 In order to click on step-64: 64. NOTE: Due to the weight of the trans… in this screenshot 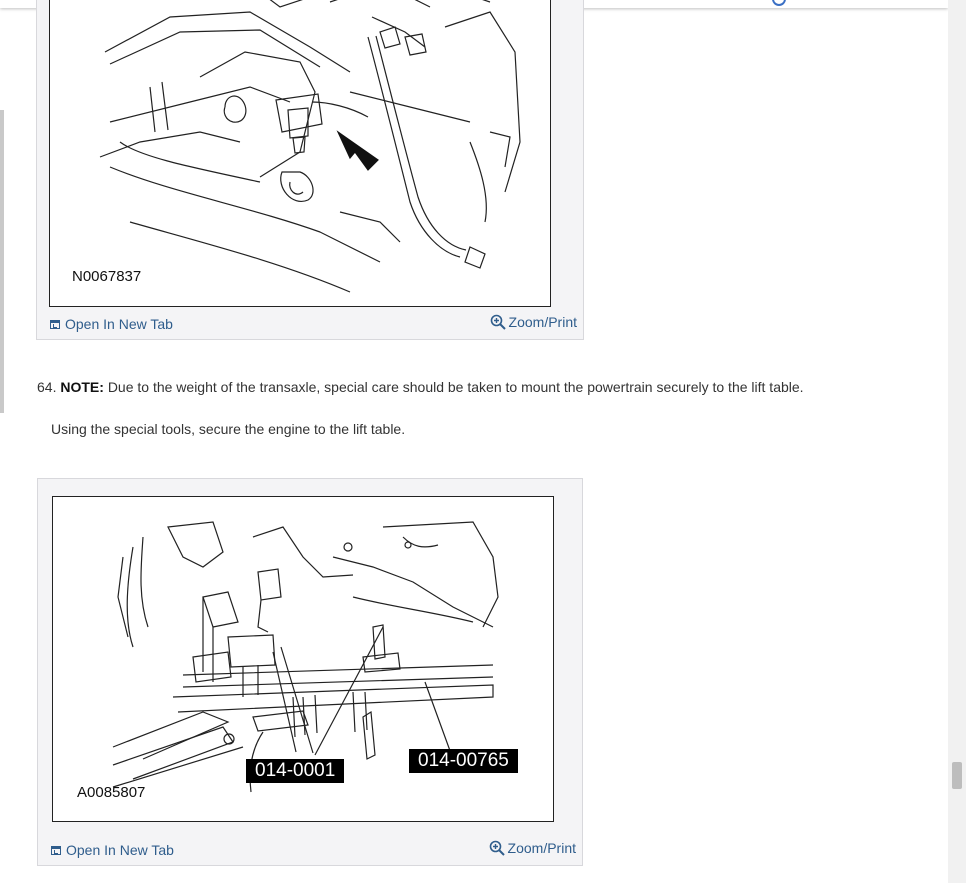, I will do `click(420, 387)`.